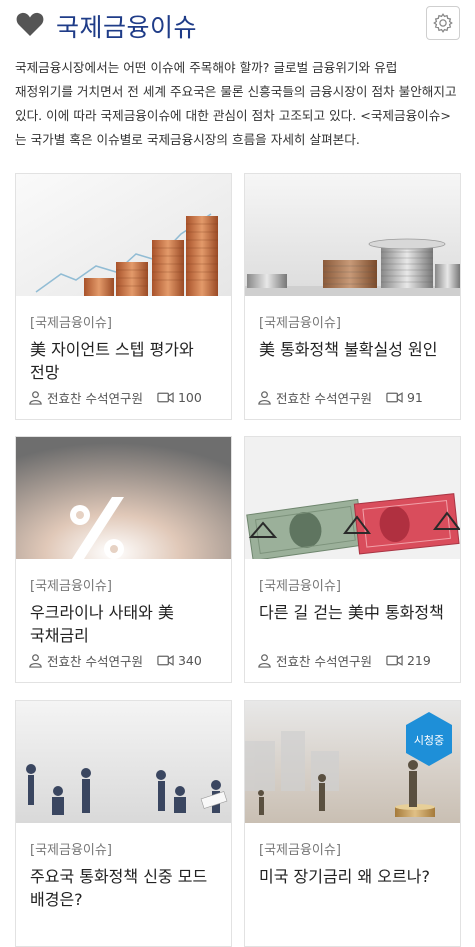 Image resolution: width=475 pixels, height=947 pixels. What do you see at coordinates (123, 762) in the screenshot?
I see `thumbnail-figurines` at bounding box center [123, 762].